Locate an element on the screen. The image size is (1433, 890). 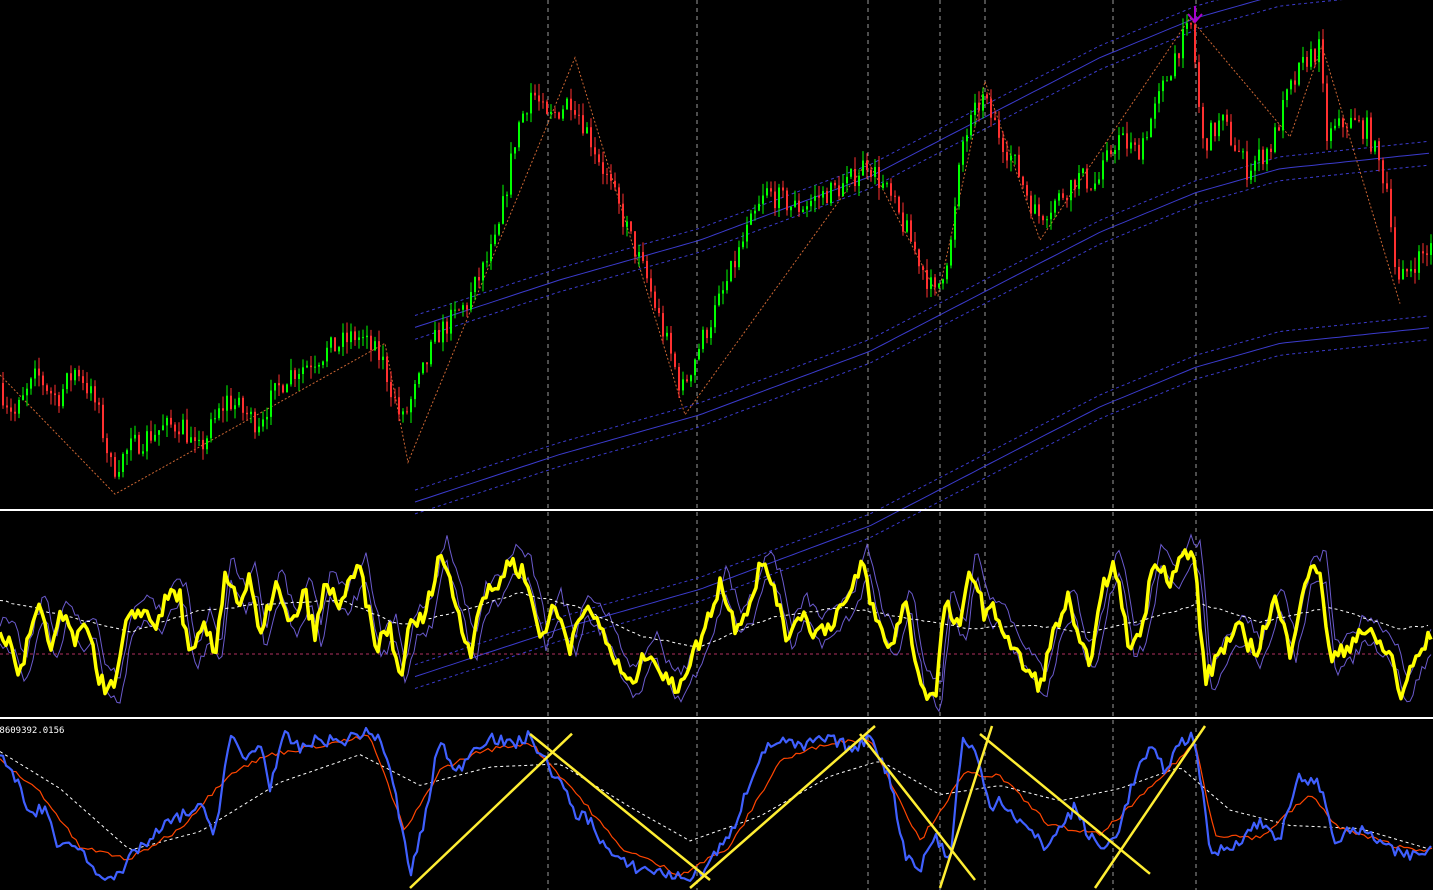
indicator-value-label: 88609392.0156 is located at coordinates (32, 731).